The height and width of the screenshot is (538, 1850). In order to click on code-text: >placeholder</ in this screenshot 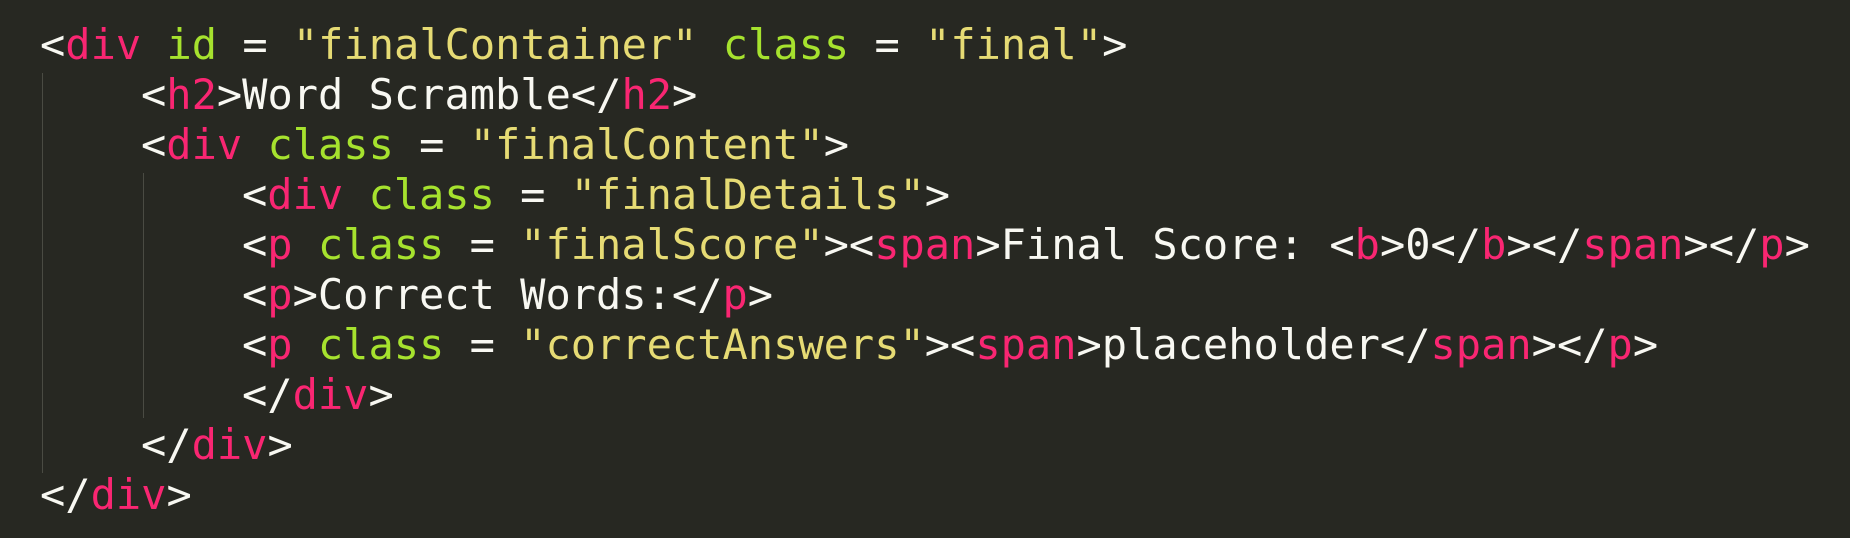, I will do `click(1253, 344)`.